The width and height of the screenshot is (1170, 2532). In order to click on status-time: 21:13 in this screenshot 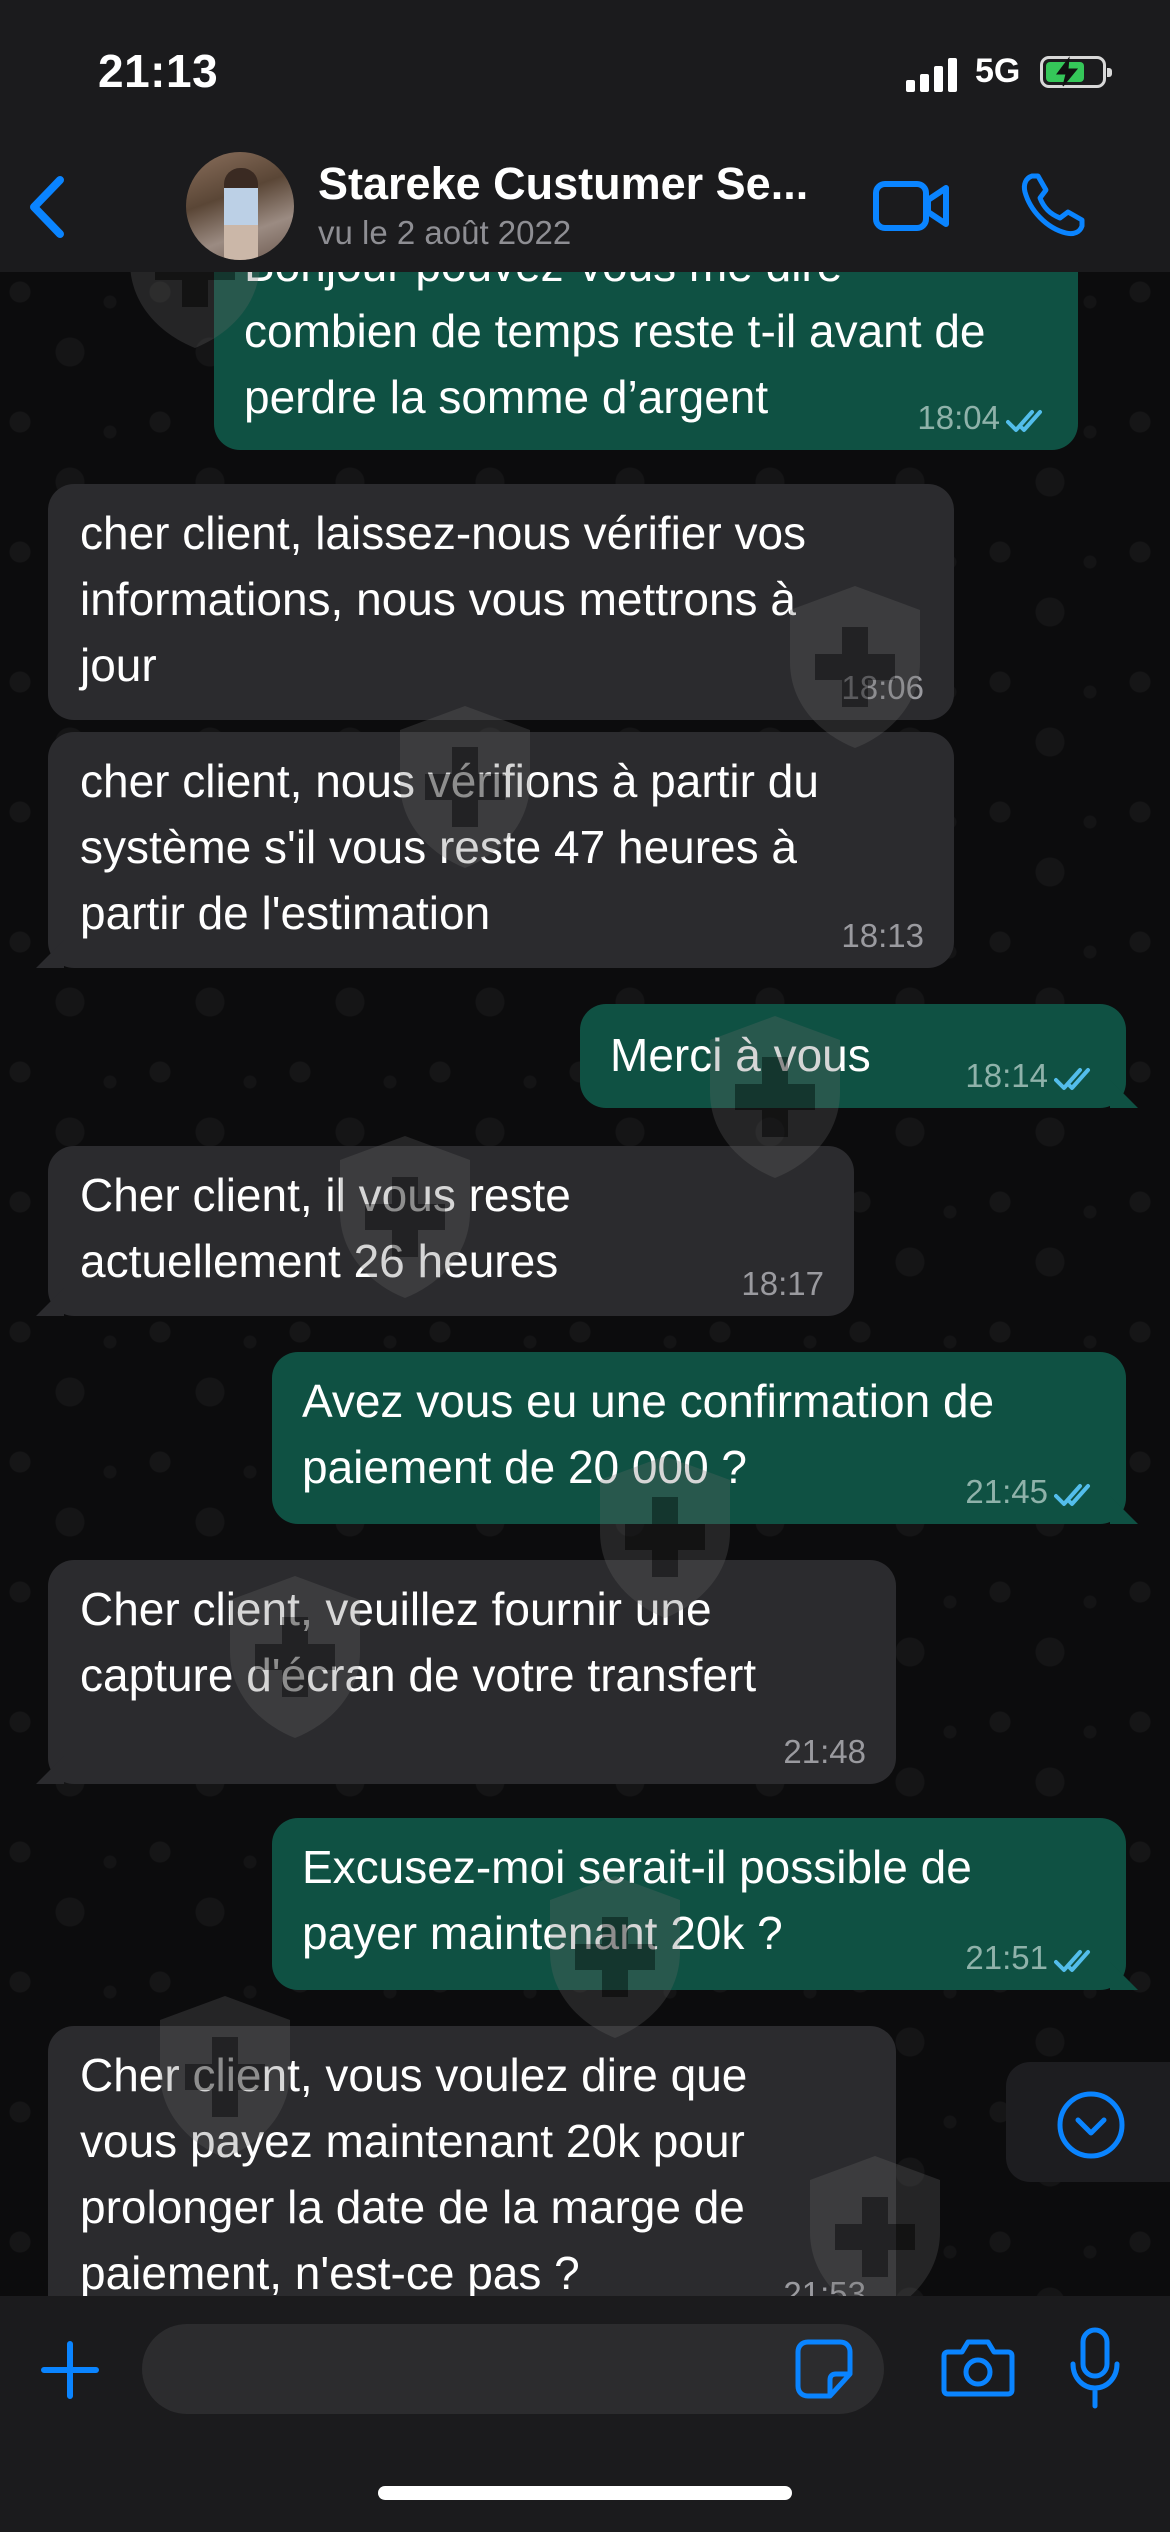, I will do `click(158, 71)`.